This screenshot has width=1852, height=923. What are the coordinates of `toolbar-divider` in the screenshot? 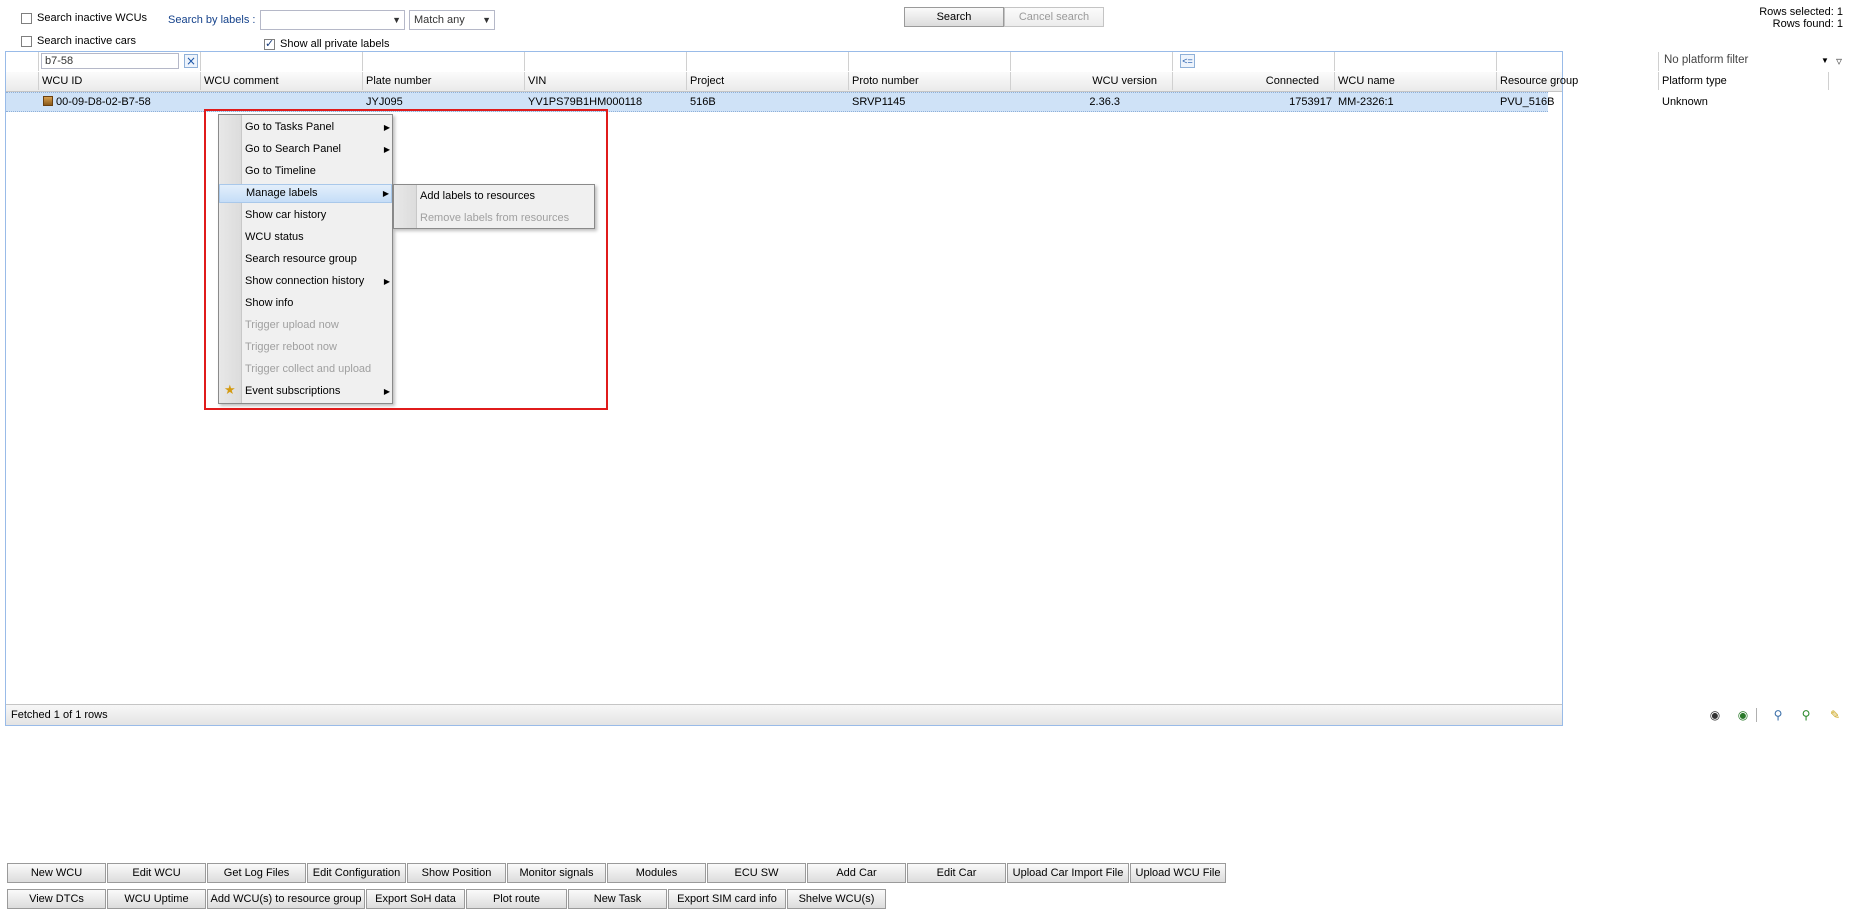 It's located at (1756, 715).